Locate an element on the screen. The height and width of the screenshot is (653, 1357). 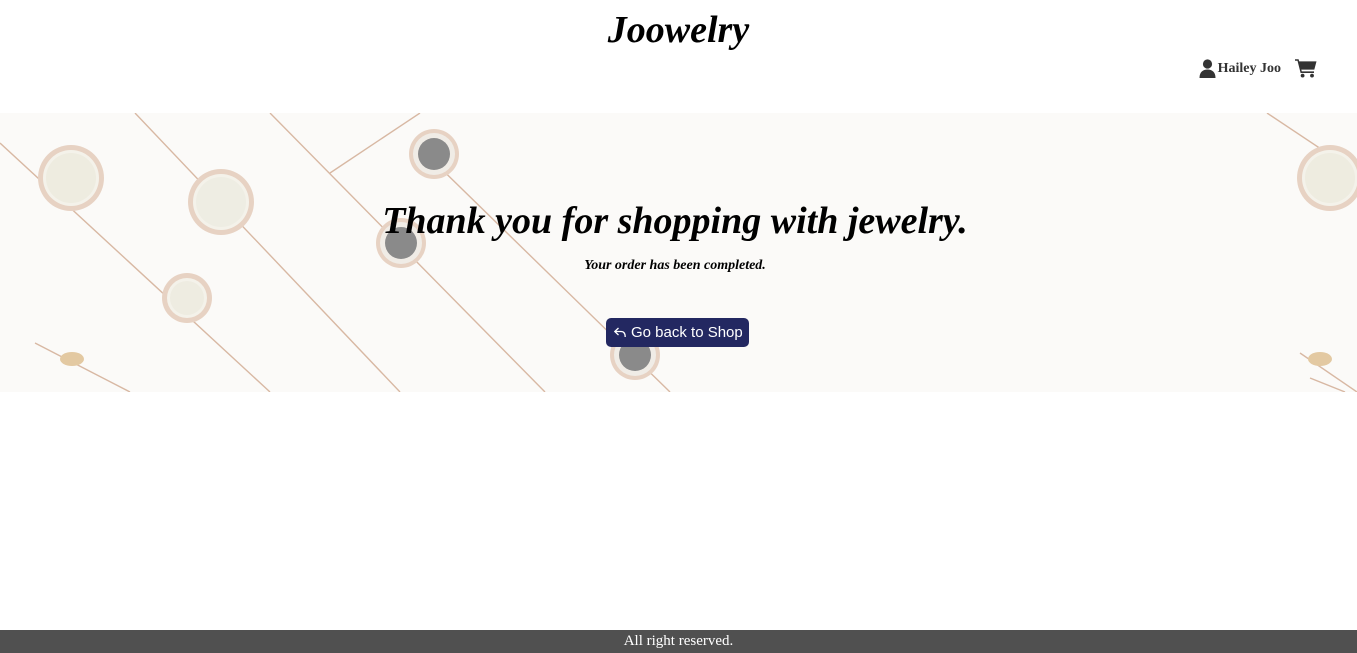
shopping-cart-icon is located at coordinates (1306, 68).